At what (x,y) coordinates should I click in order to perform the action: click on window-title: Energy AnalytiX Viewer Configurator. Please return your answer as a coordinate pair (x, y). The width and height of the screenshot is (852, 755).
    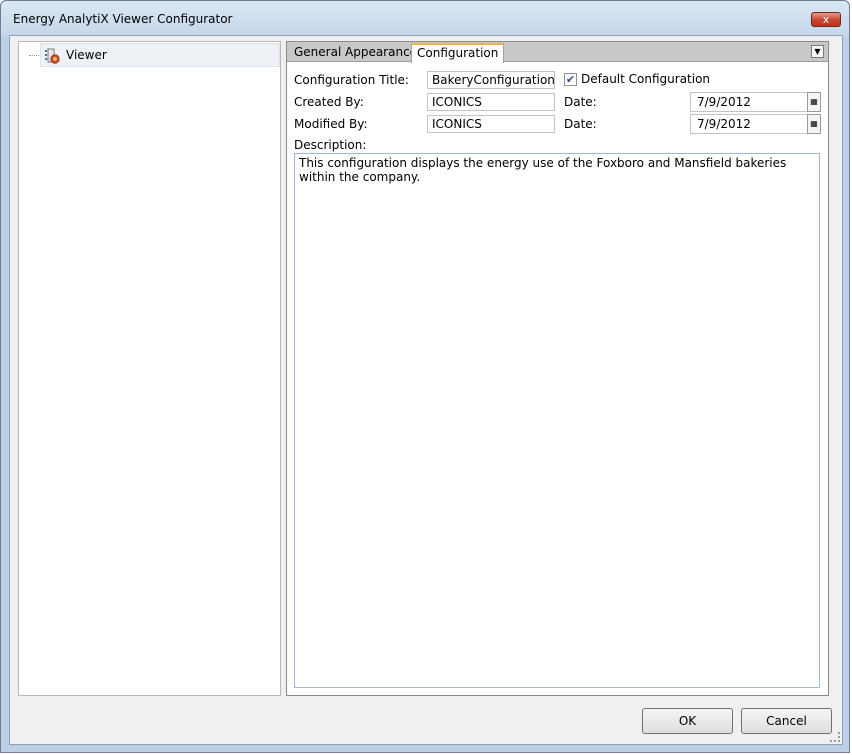
    Looking at the image, I should click on (123, 19).